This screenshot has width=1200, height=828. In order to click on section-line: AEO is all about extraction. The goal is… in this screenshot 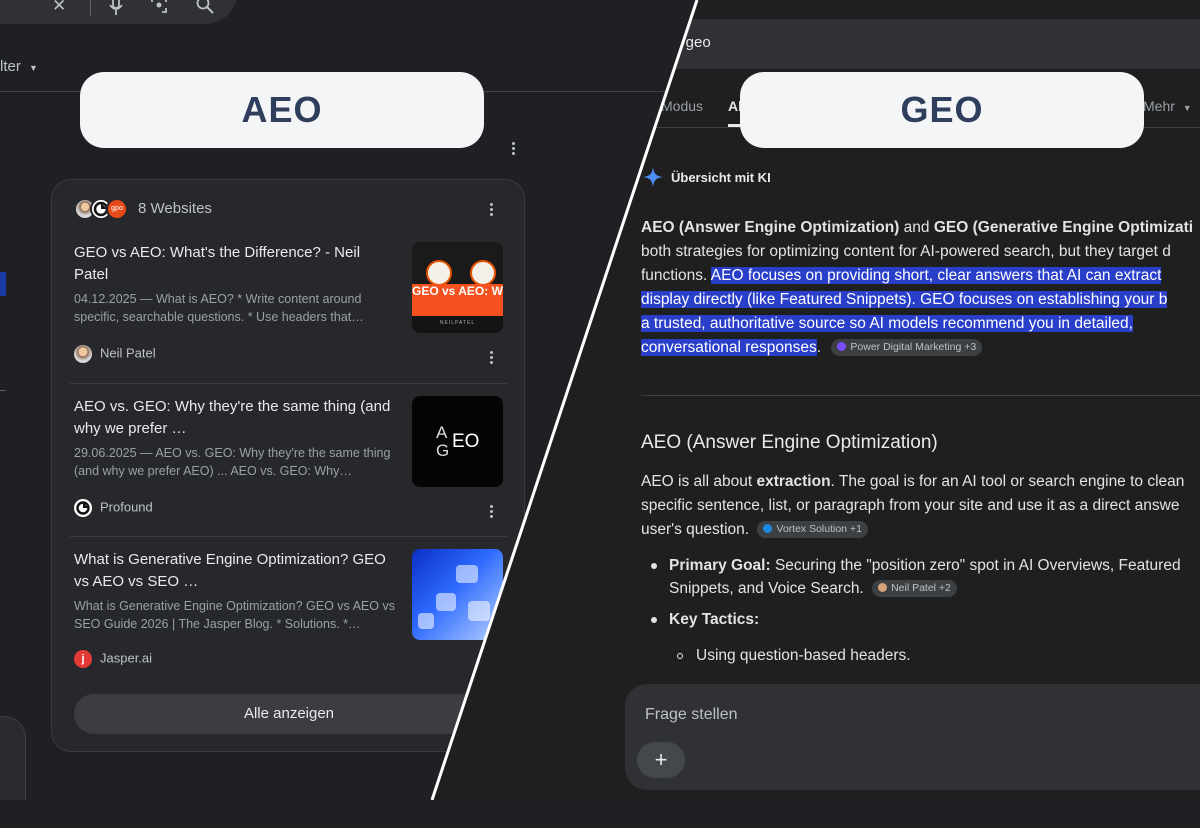, I will do `click(920, 482)`.